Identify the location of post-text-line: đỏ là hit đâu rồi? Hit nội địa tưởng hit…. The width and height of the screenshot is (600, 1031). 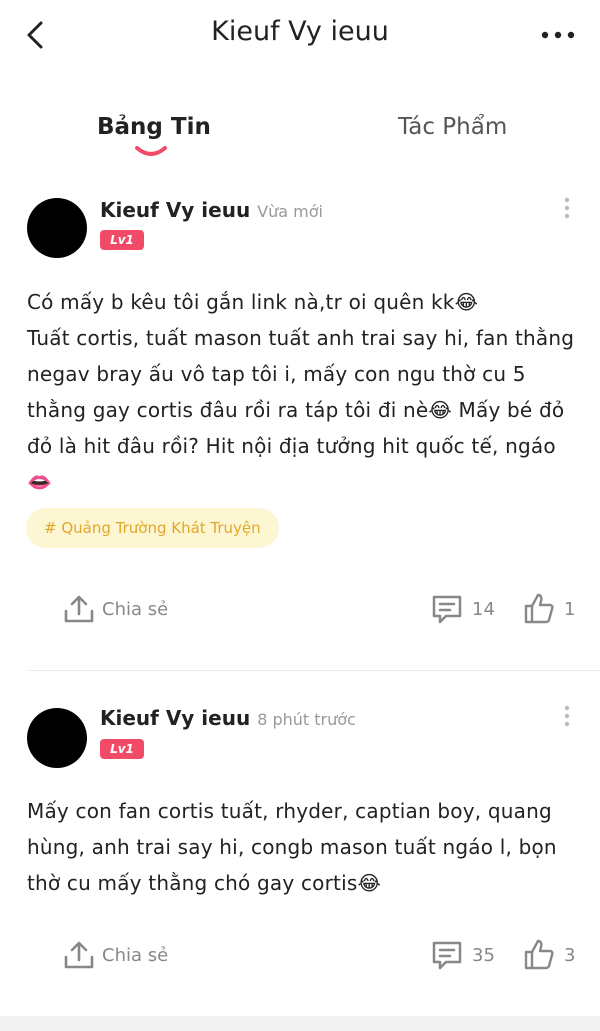
(291, 446).